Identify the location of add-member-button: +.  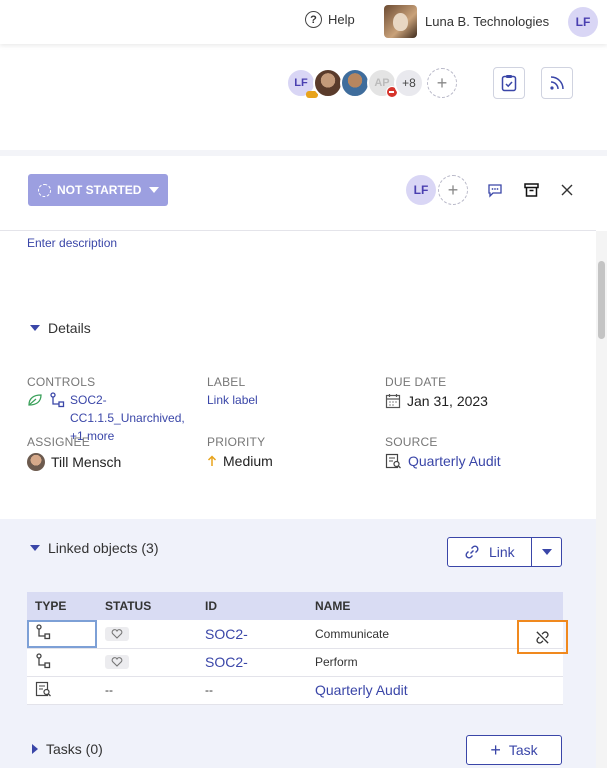
(442, 83).